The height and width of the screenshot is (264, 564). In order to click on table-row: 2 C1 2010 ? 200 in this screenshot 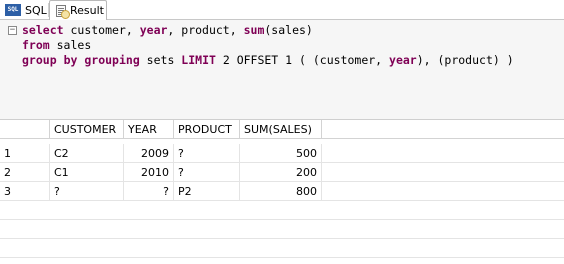, I will do `click(282, 172)`.